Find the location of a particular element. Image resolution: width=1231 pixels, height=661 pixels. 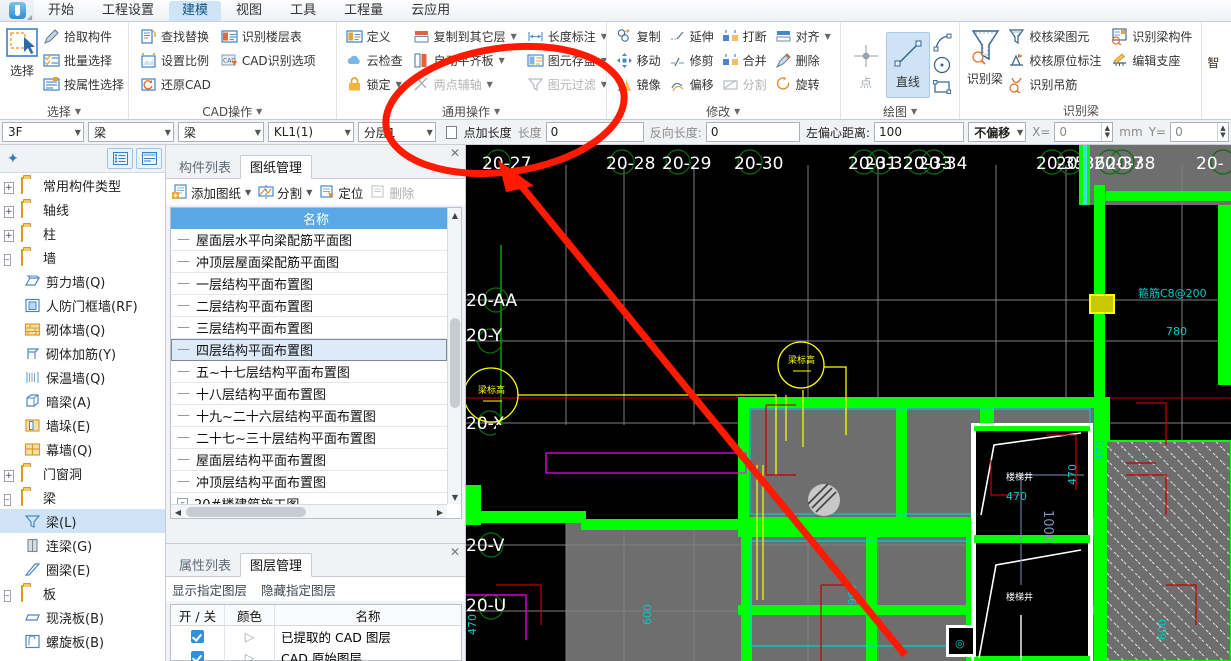

delete-drawing-button: 删除 is located at coordinates (392, 192).